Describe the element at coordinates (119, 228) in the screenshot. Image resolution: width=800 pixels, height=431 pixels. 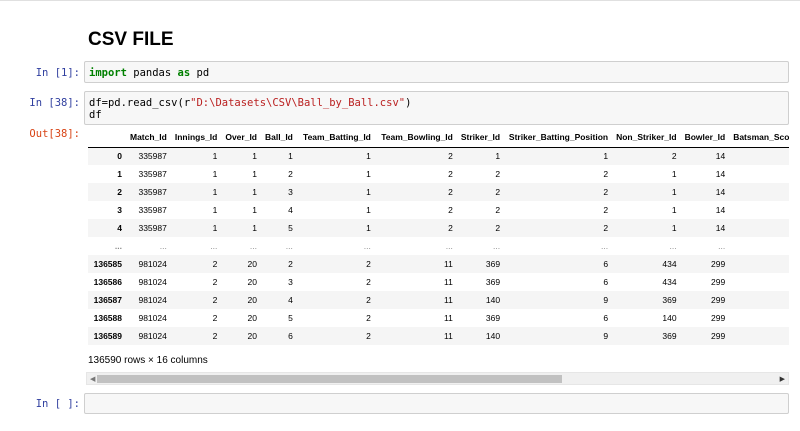
I see `row-index: 4` at that location.